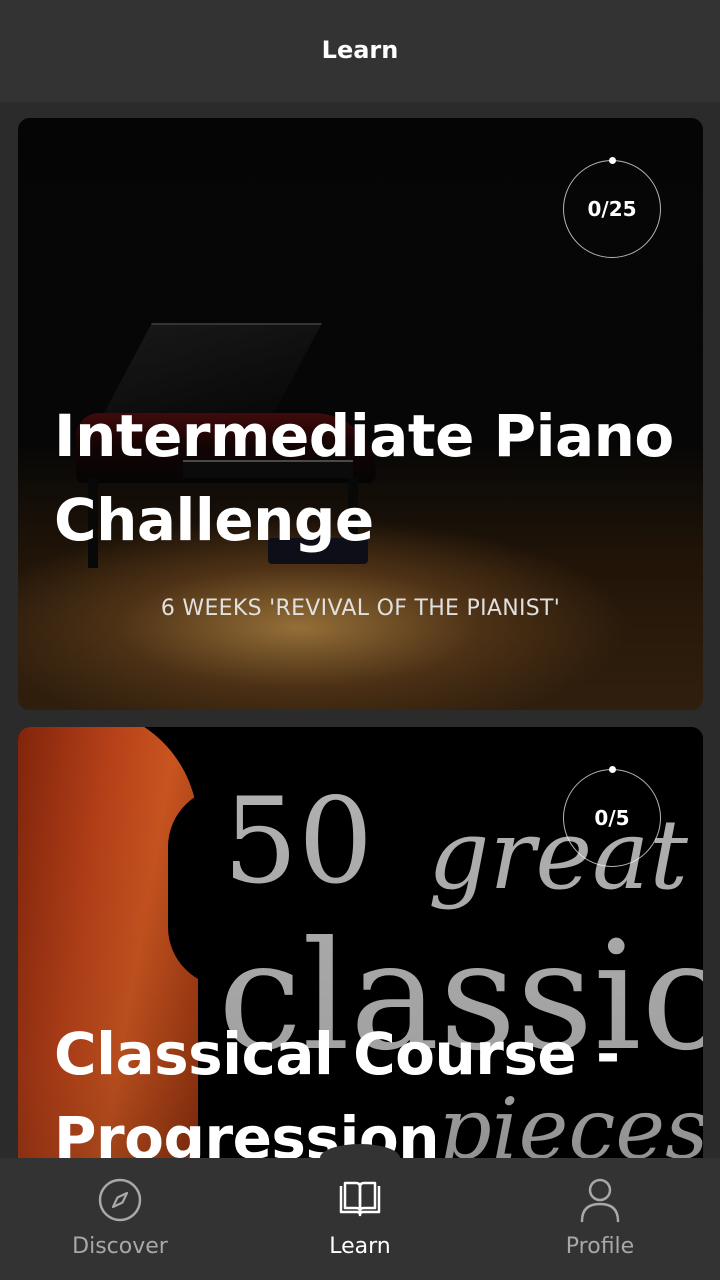  Describe the element at coordinates (600, 1226) in the screenshot. I see `nav-item-profile: Profile` at that location.